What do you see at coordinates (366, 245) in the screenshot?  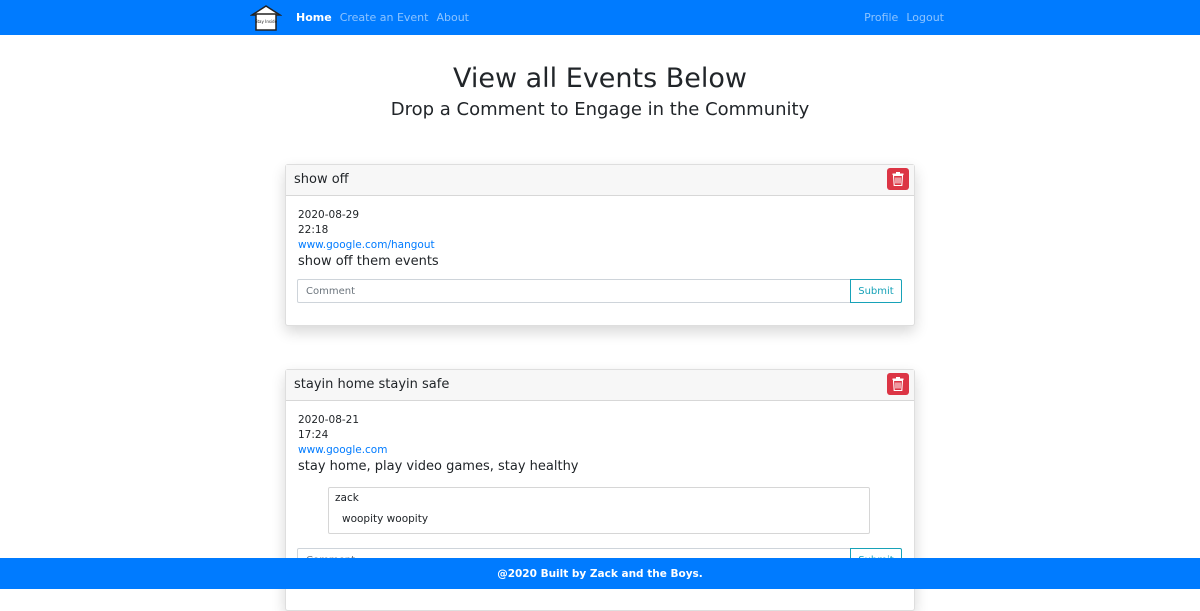 I see `event-link: www.google.com/hangout` at bounding box center [366, 245].